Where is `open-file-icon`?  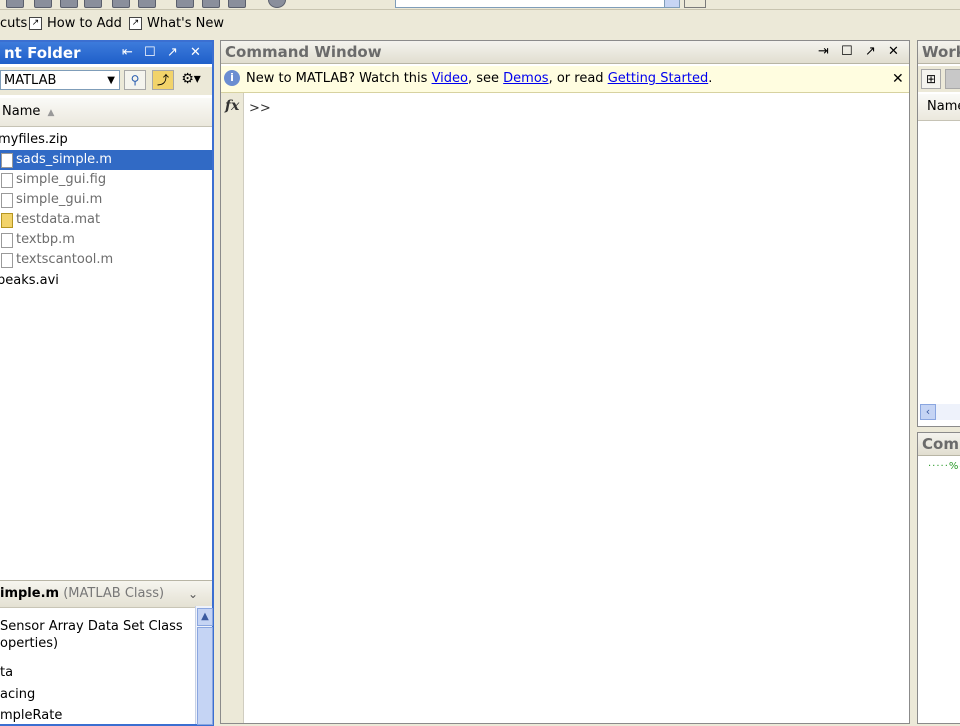
open-file-icon is located at coordinates (43, 4).